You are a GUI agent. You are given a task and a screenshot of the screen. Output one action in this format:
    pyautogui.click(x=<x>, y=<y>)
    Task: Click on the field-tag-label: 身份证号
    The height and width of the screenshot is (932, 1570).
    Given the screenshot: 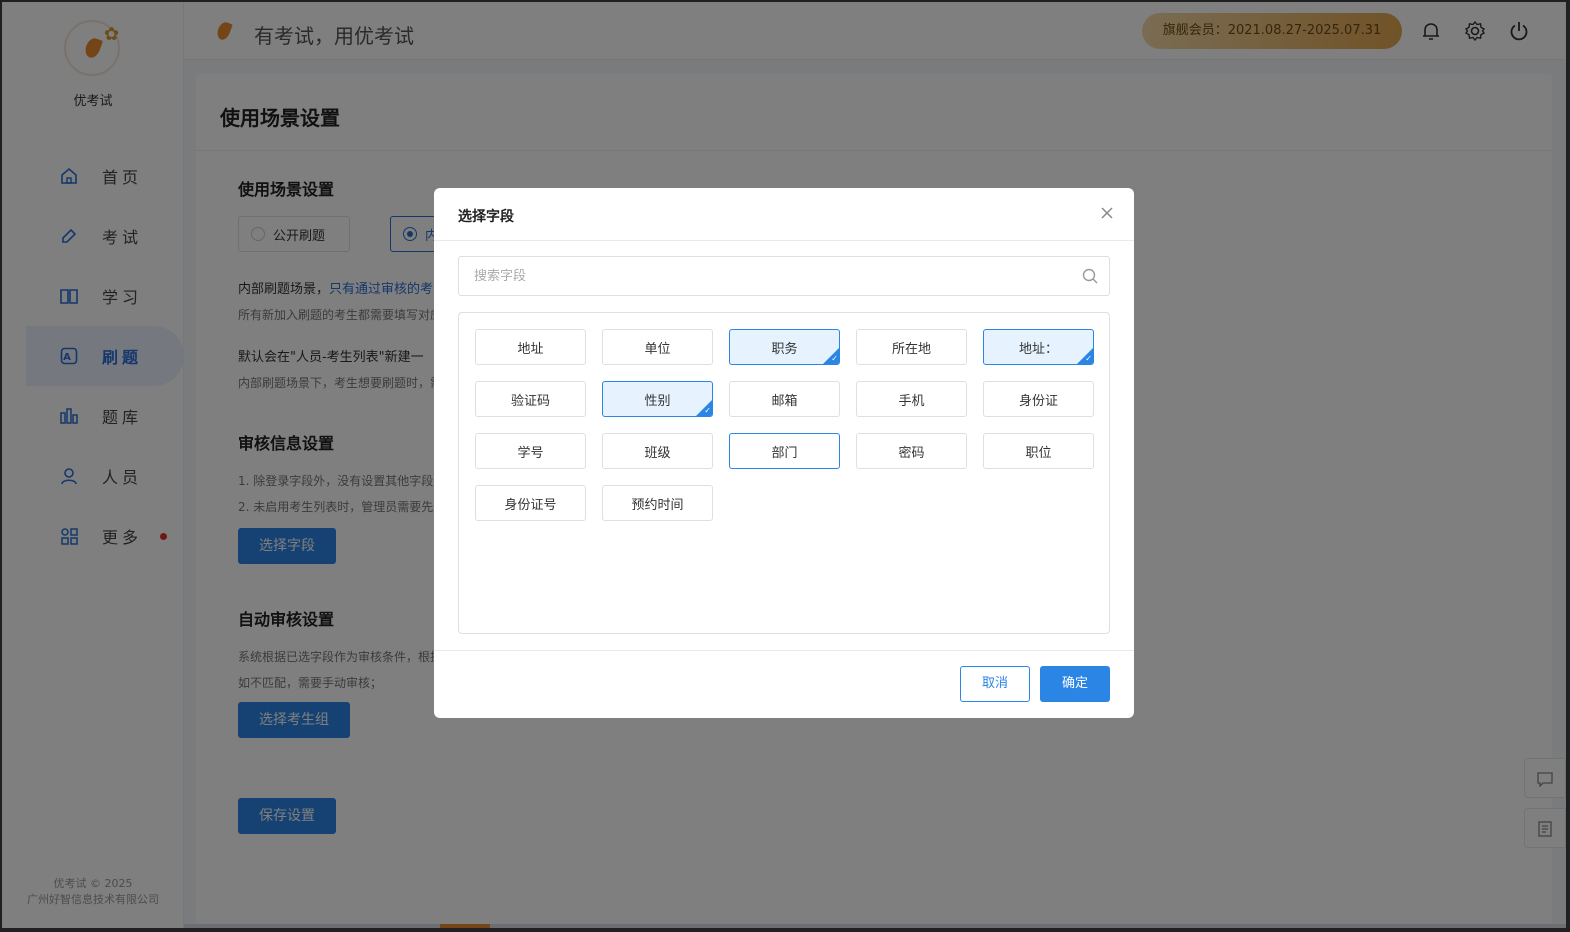 What is the action you would take?
    pyautogui.click(x=530, y=505)
    